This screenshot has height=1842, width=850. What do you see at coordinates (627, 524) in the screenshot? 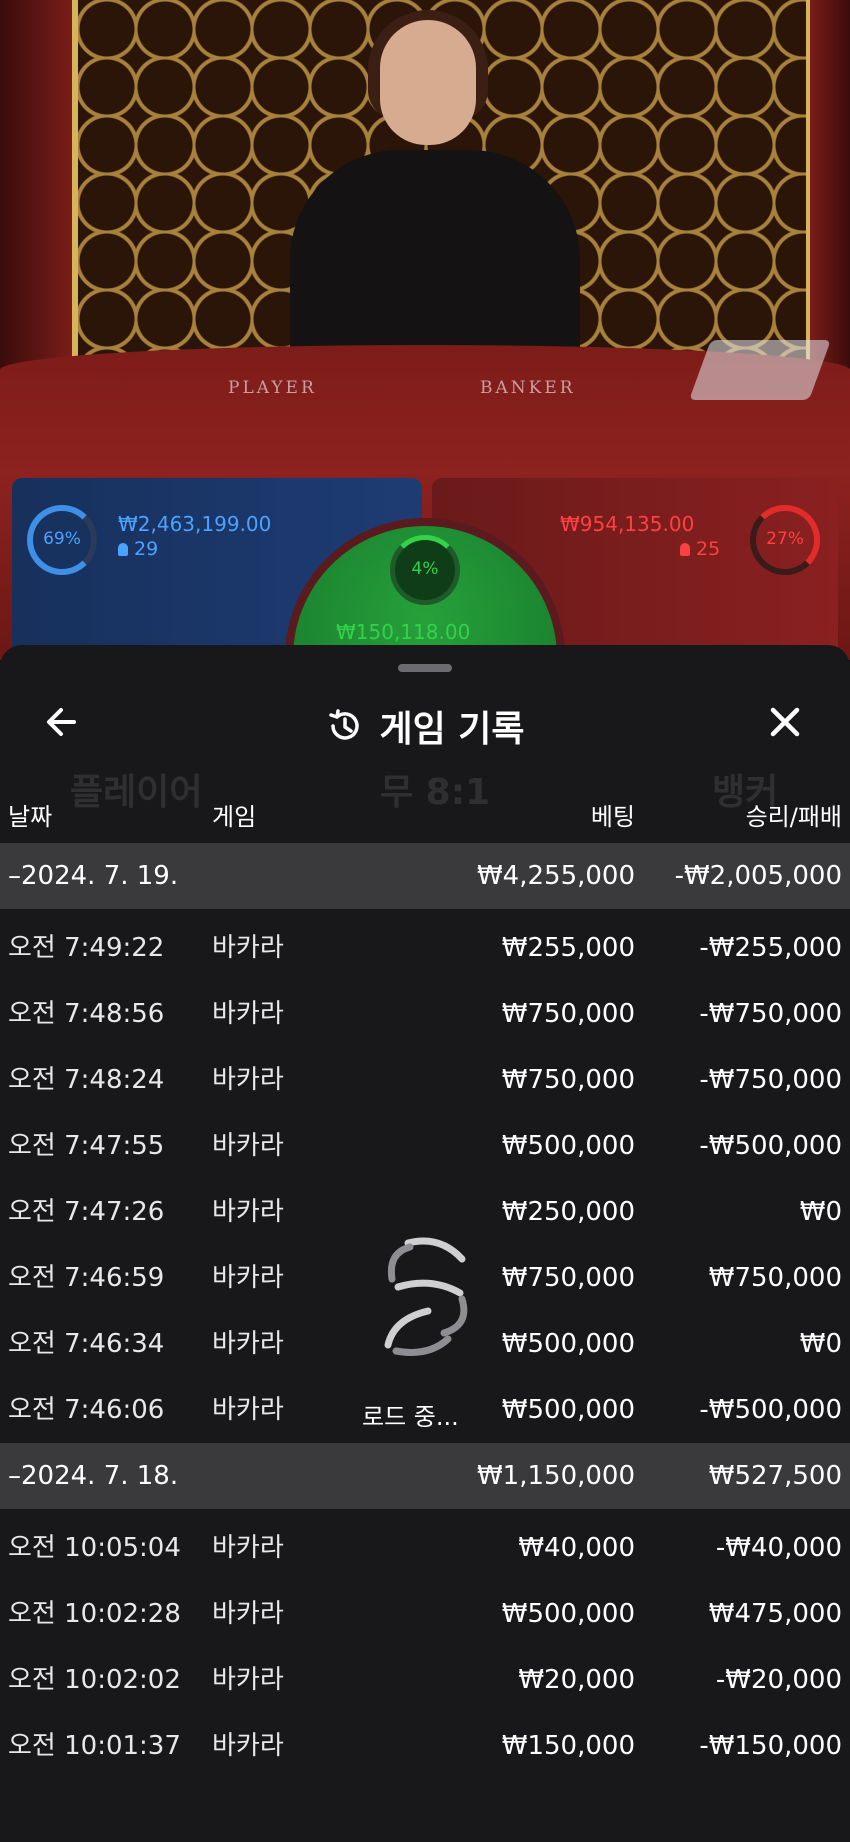
I see `banker-total-amount: ₩954,135.00` at bounding box center [627, 524].